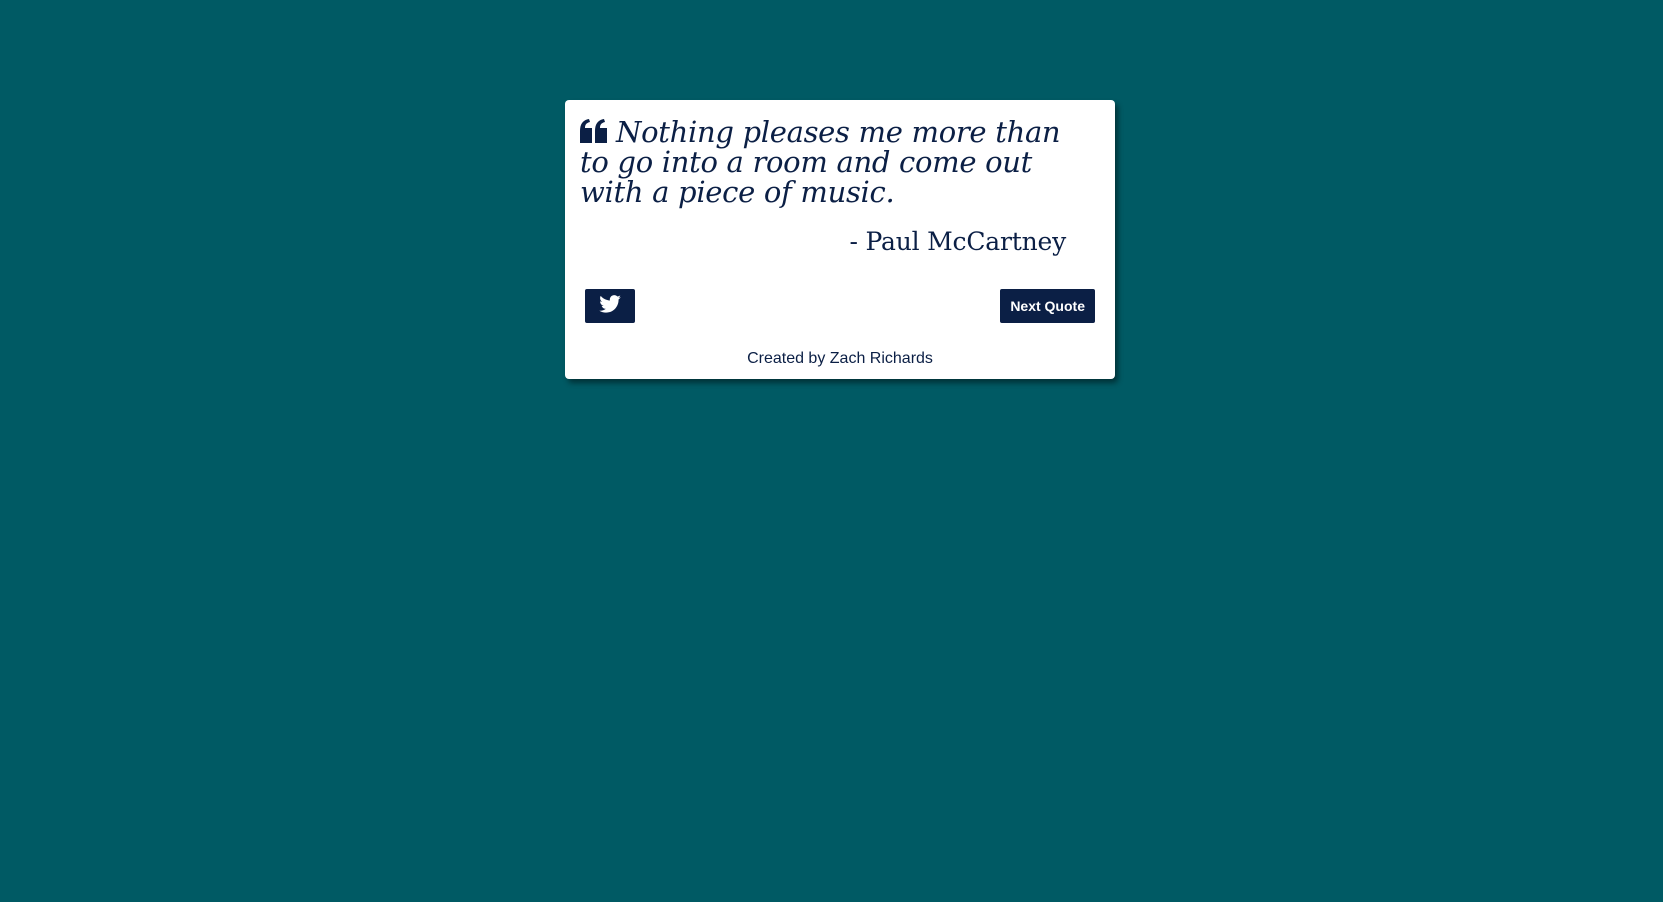  Describe the element at coordinates (958, 241) in the screenshot. I see `quote-author: - Paul McCartney` at that location.